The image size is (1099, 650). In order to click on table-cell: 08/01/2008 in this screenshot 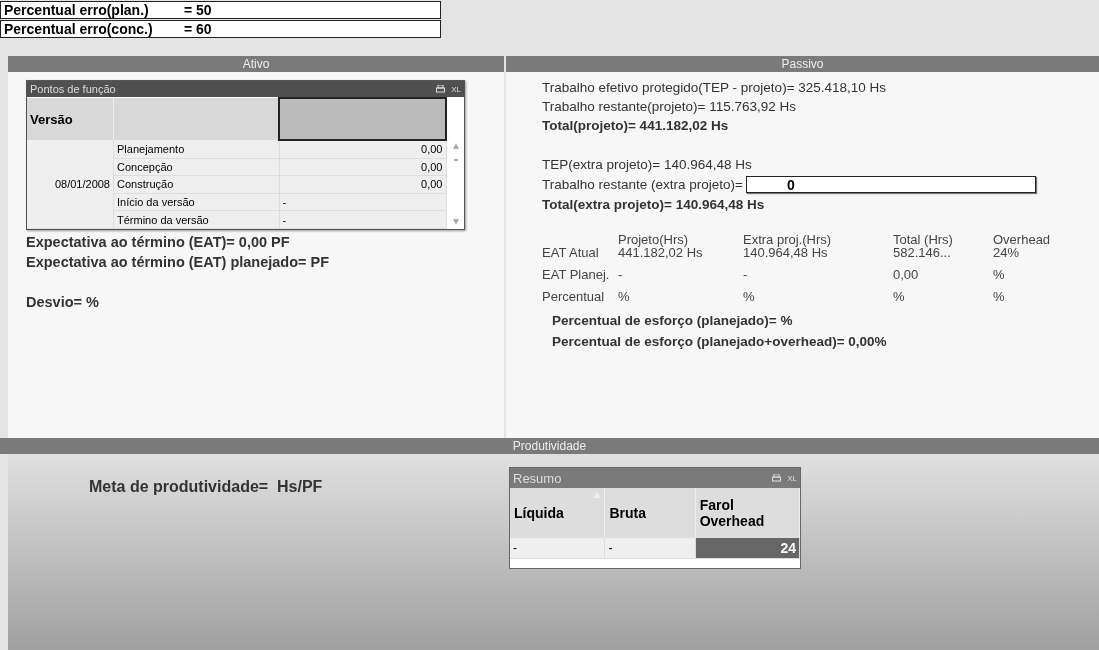, I will do `click(70, 184)`.